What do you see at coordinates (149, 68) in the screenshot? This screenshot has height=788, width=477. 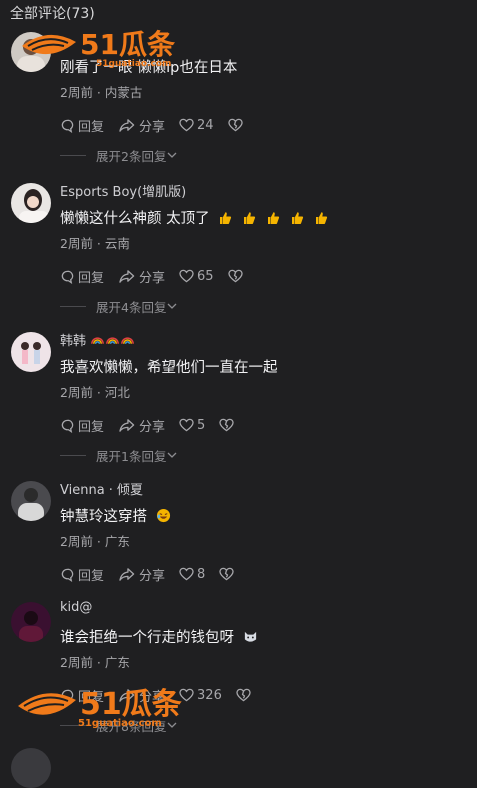 I see `comment-text: 刚看了一眼 懒懒ip也在日本` at bounding box center [149, 68].